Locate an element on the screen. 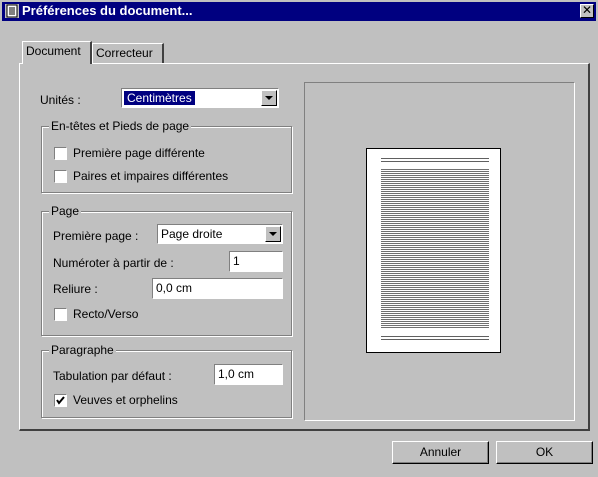 This screenshot has height=477, width=598. checkmark-icon is located at coordinates (60, 400).